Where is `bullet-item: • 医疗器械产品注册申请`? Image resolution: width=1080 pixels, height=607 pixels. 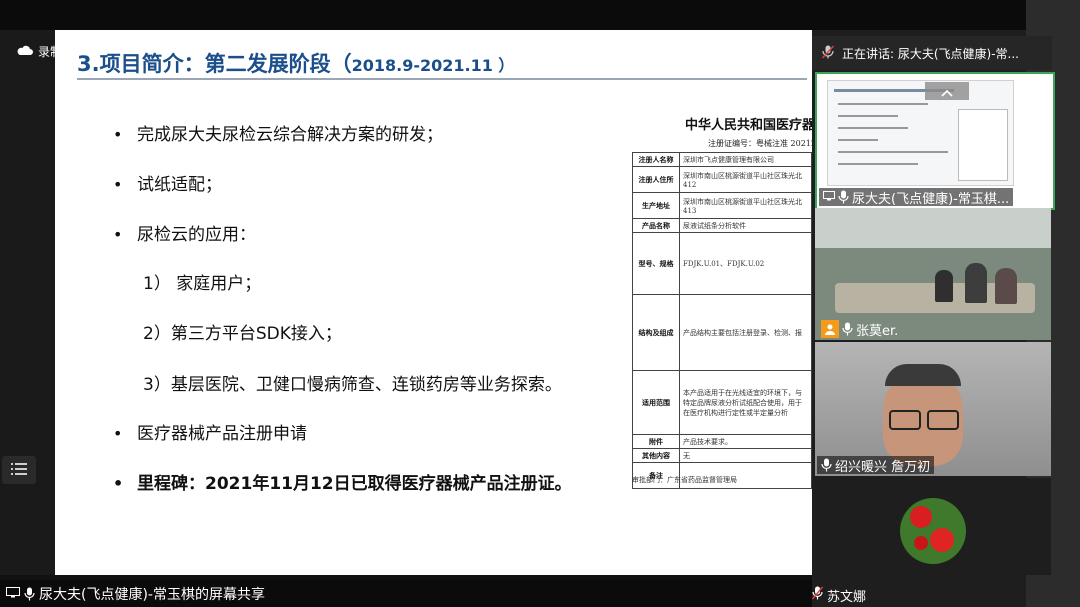
bullet-item: • 医疗器械产品注册申请 is located at coordinates (210, 434).